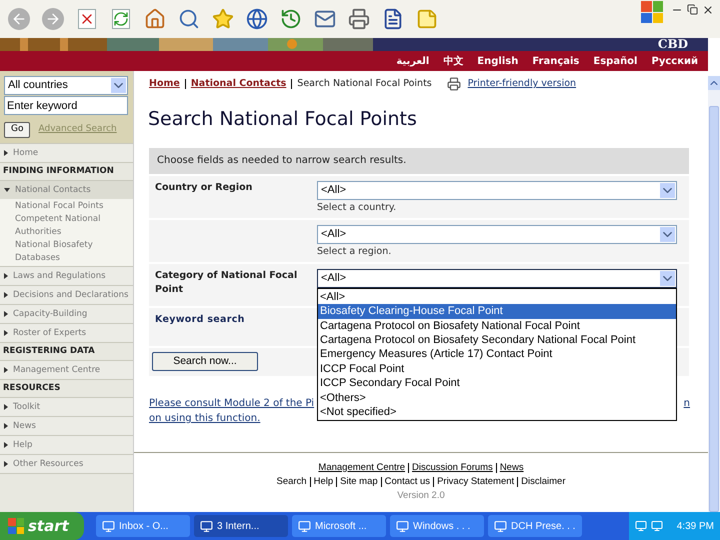 The width and height of the screenshot is (720, 540). Describe the element at coordinates (66, 105) in the screenshot. I see `keyword-field: Enter keyword` at that location.